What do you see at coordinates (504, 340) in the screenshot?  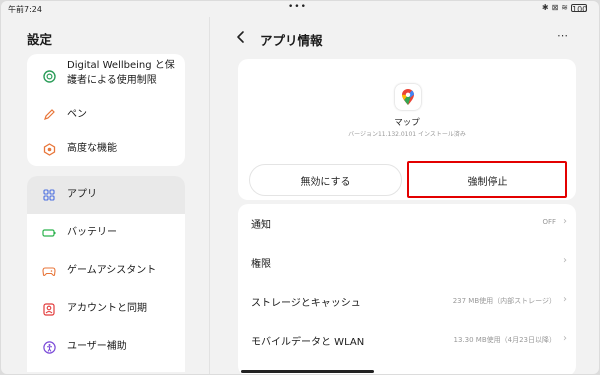 I see `row-value: 13.30 MB使用（4月23日以降）` at bounding box center [504, 340].